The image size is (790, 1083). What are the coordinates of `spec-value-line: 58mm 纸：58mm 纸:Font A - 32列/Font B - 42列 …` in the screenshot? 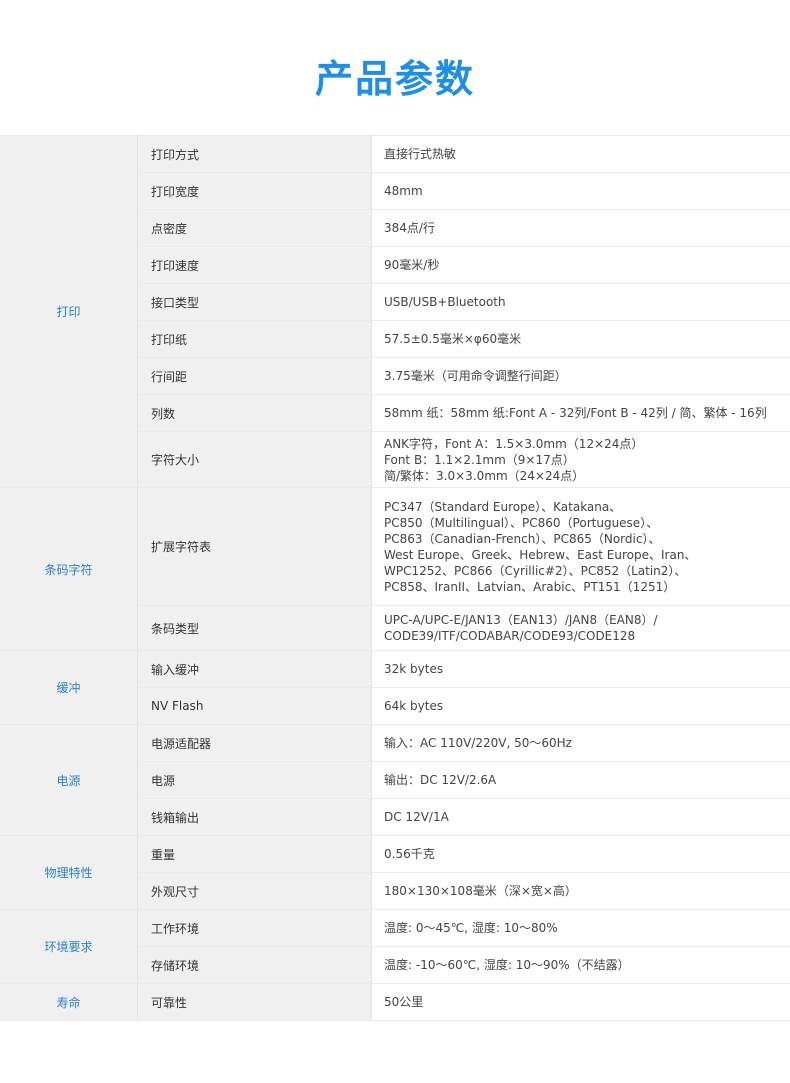 It's located at (575, 413).